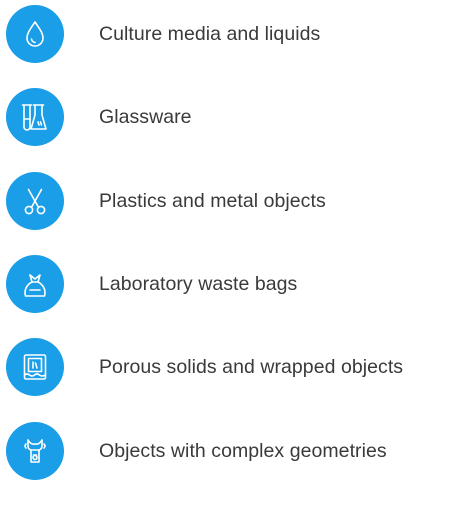 The height and width of the screenshot is (507, 450). I want to click on item-label: Culture media and liquids, so click(210, 34).